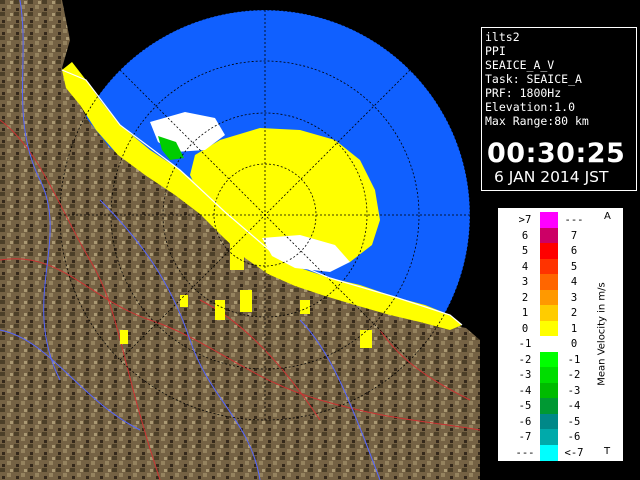  I want to click on legend-value-low: -3, so click(525, 375).